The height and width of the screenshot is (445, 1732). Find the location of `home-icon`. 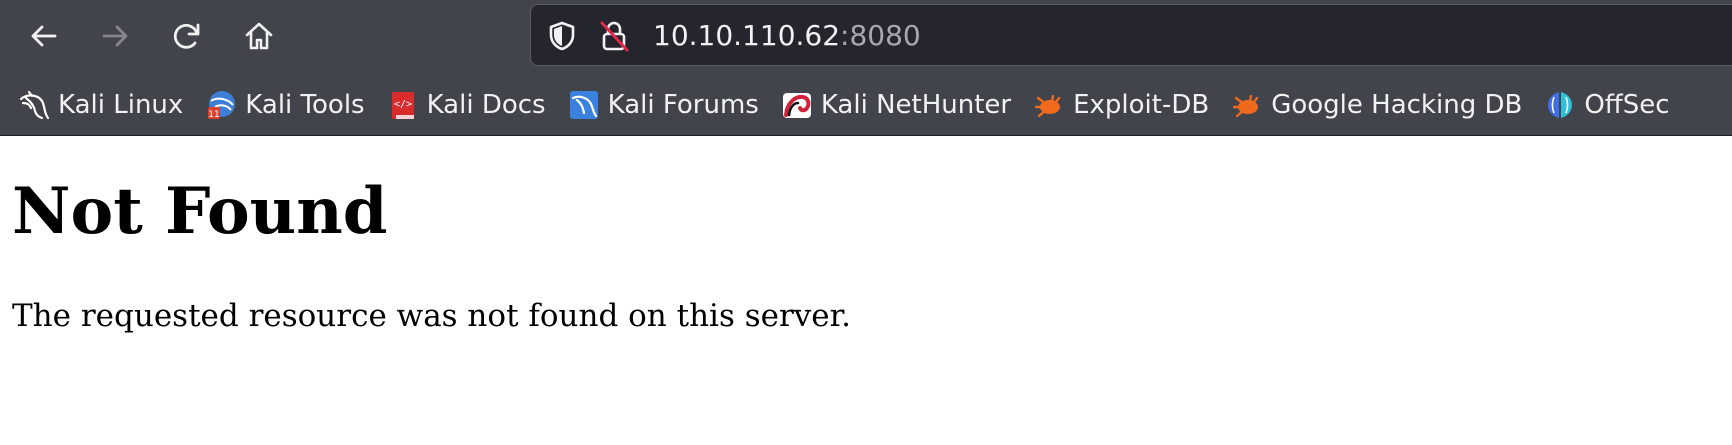

home-icon is located at coordinates (259, 36).